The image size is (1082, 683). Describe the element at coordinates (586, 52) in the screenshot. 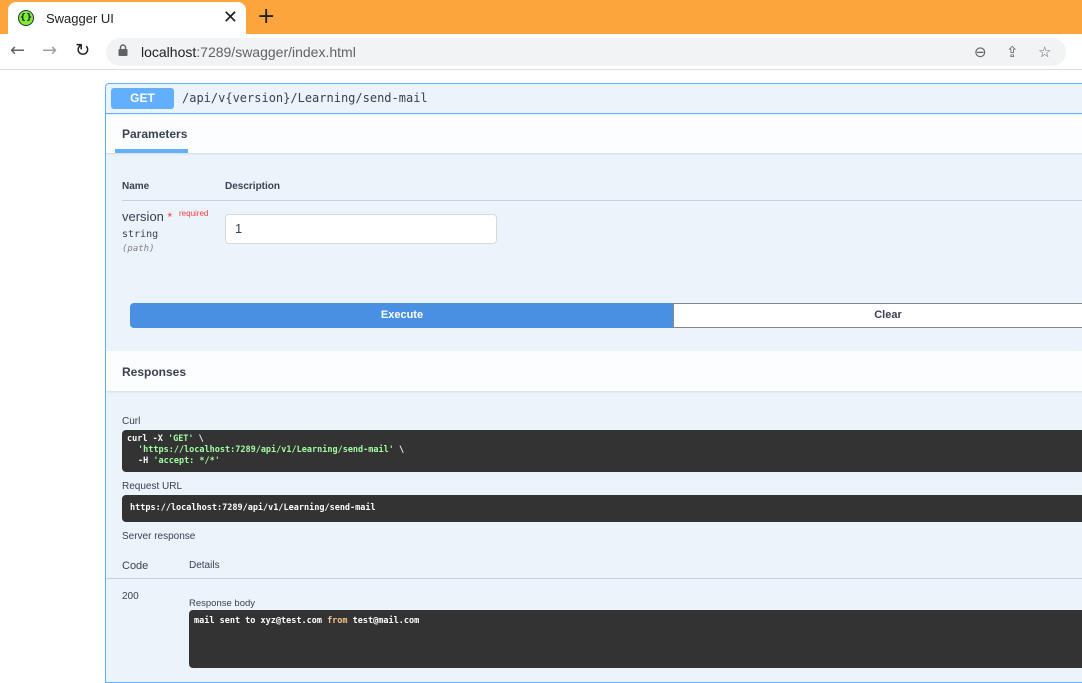

I see `address-bar: localhost:7289/swagger/index.html ⊖ ⇪ ☆` at that location.